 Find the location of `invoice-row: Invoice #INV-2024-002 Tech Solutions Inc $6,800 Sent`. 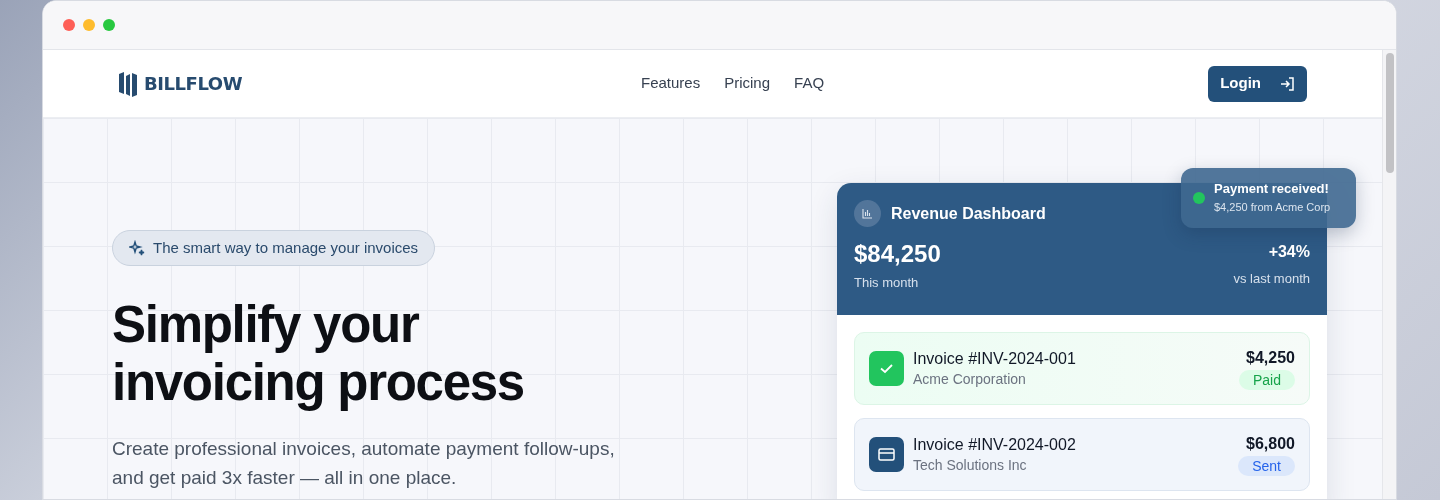

invoice-row: Invoice #INV-2024-002 Tech Solutions Inc $6,800 Sent is located at coordinates (1082, 454).